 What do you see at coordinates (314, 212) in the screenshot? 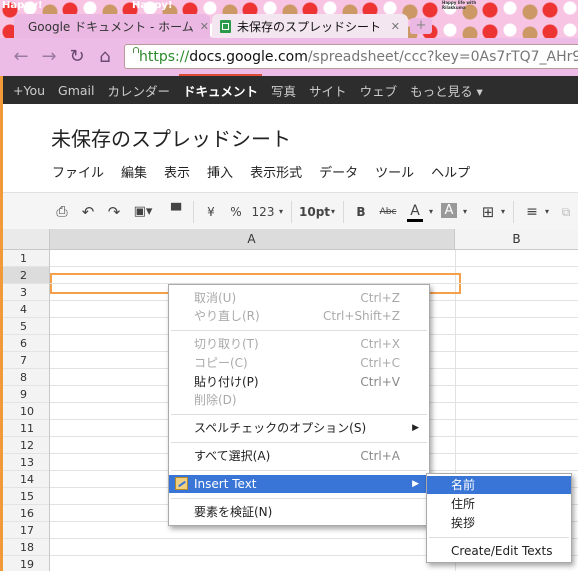
I see `font-size-select: 10pt` at bounding box center [314, 212].